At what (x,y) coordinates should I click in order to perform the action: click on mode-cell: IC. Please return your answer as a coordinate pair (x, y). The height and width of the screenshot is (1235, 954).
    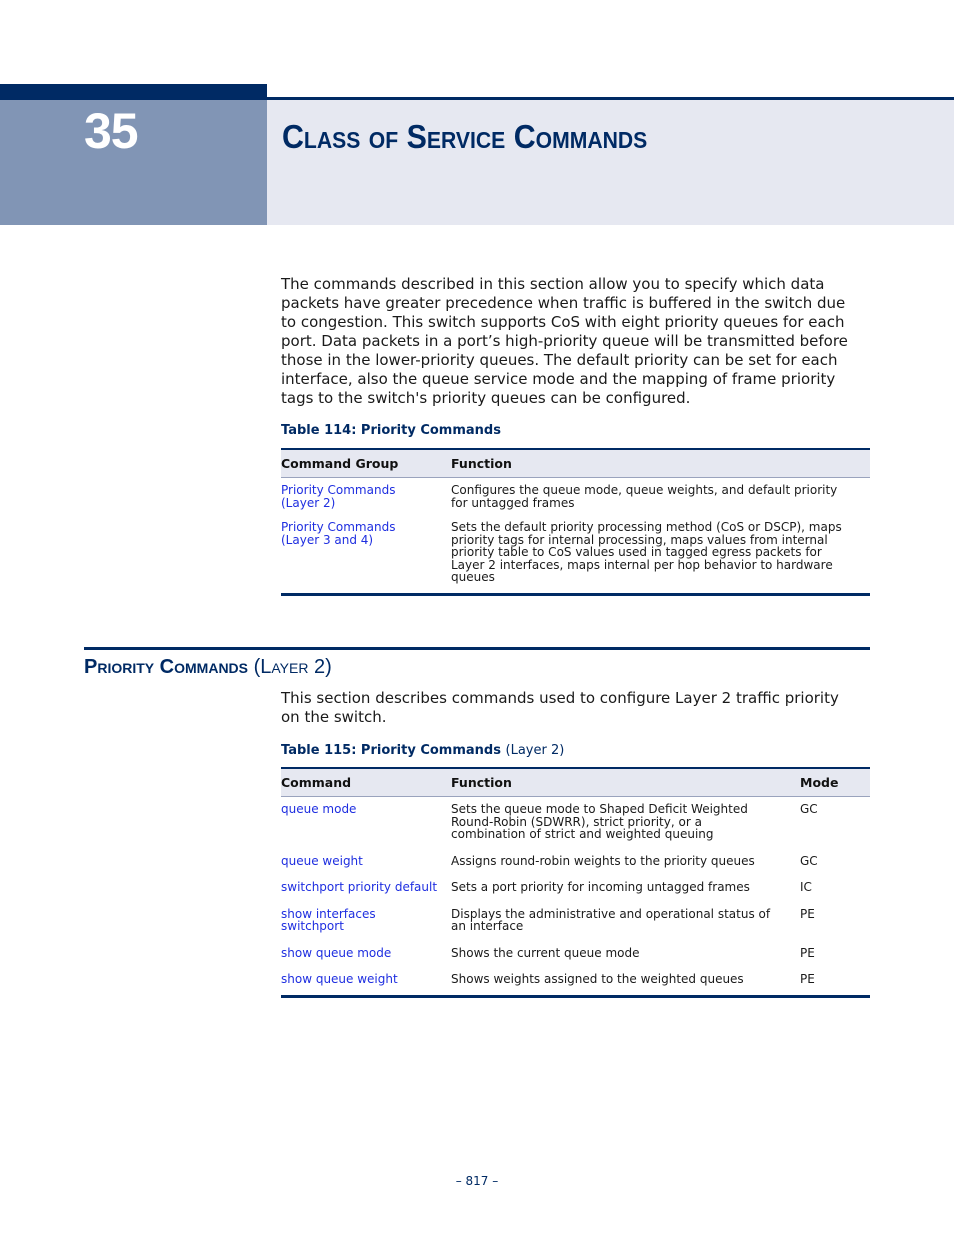
    Looking at the image, I should click on (806, 887).